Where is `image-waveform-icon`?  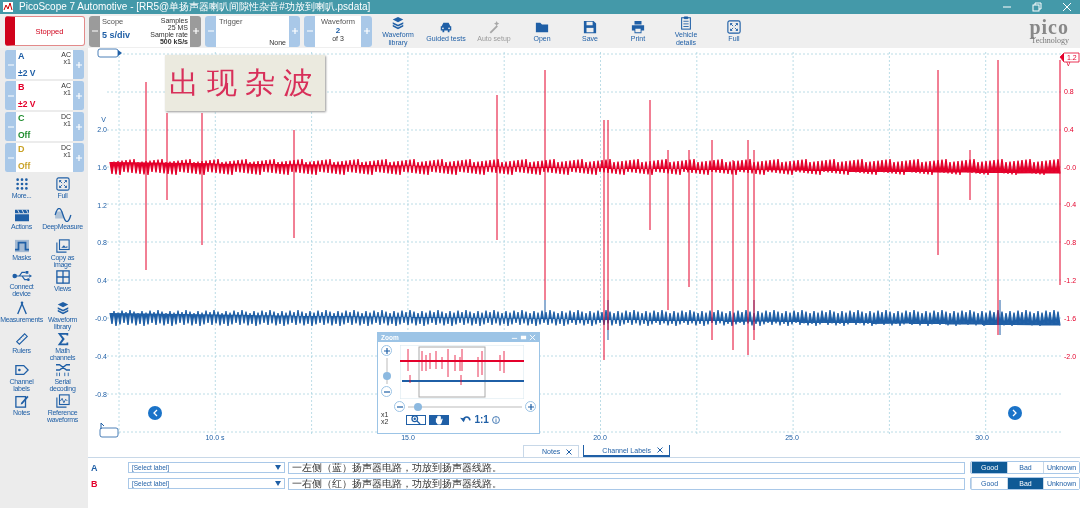
image-waveform-icon is located at coordinates (62, 401).